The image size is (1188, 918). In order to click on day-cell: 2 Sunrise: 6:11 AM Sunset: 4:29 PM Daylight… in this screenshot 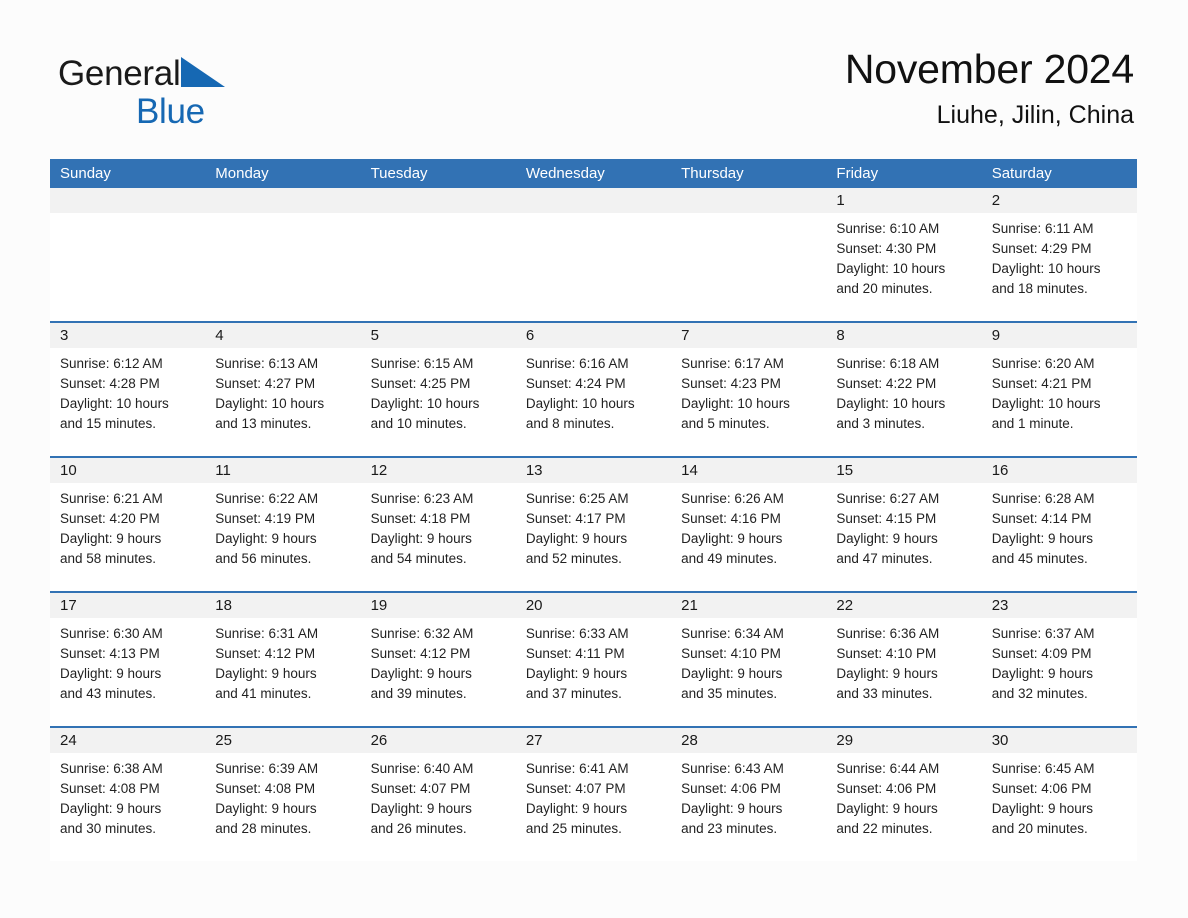, I will do `click(1059, 254)`.